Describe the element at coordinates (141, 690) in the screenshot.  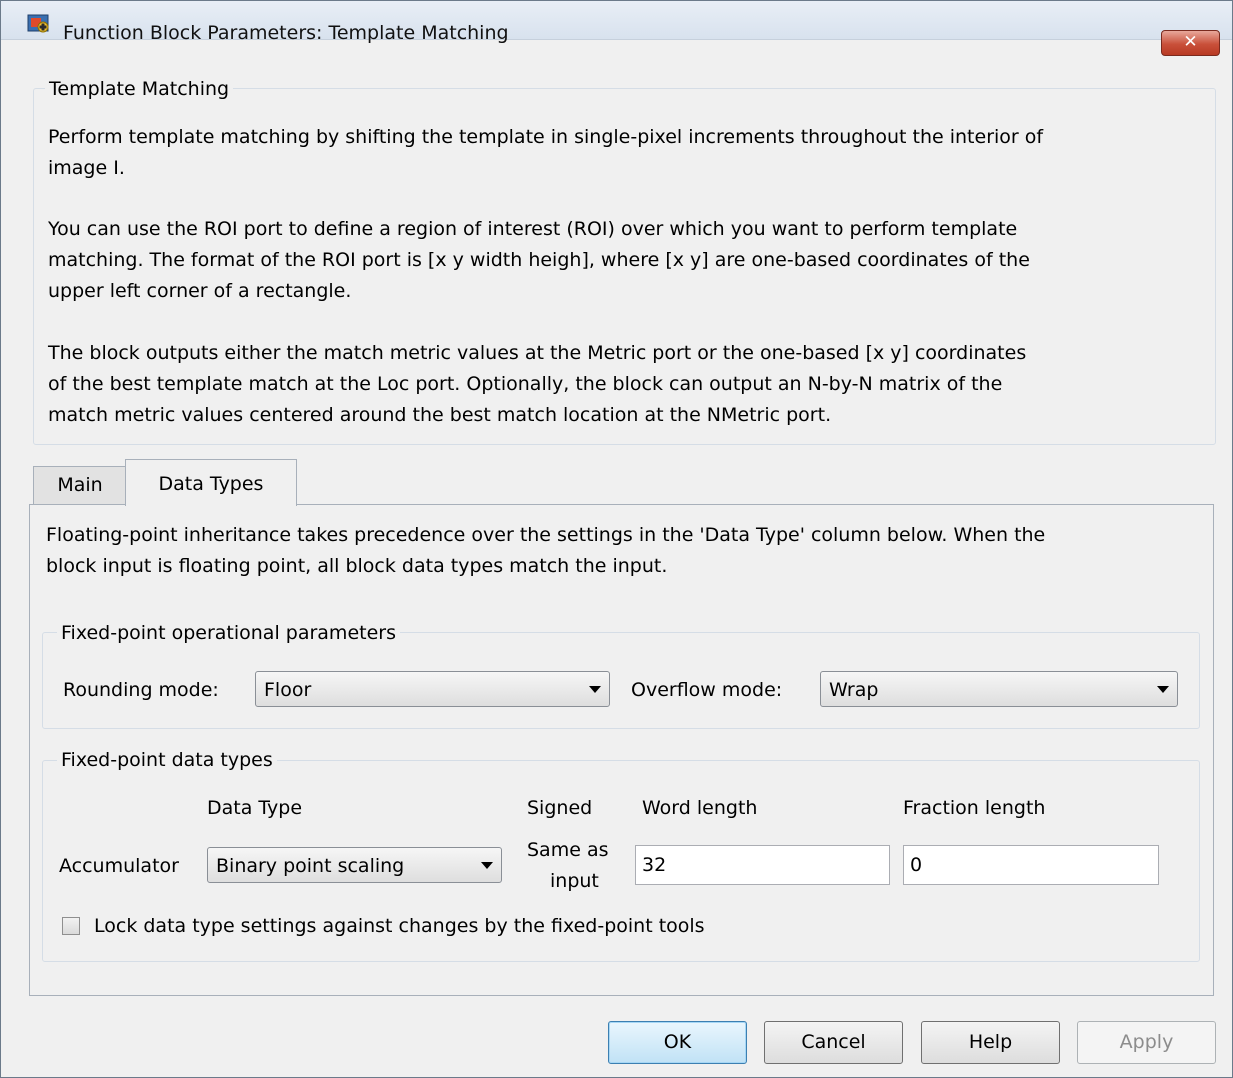
I see `rounding-mode-label: Rounding mode:` at that location.